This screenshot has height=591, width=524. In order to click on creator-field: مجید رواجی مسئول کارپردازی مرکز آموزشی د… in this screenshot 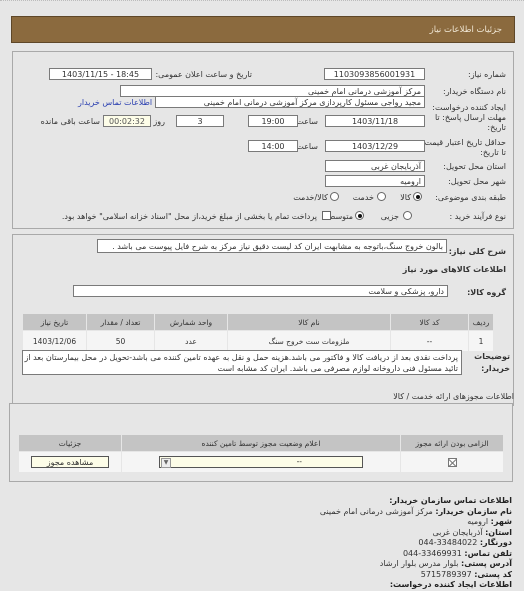, I will do `click(290, 102)`.